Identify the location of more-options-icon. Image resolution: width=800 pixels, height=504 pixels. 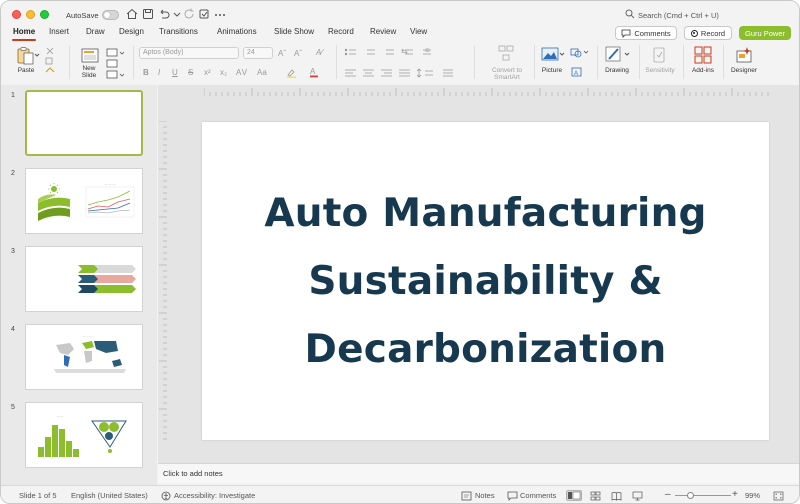
(220, 14).